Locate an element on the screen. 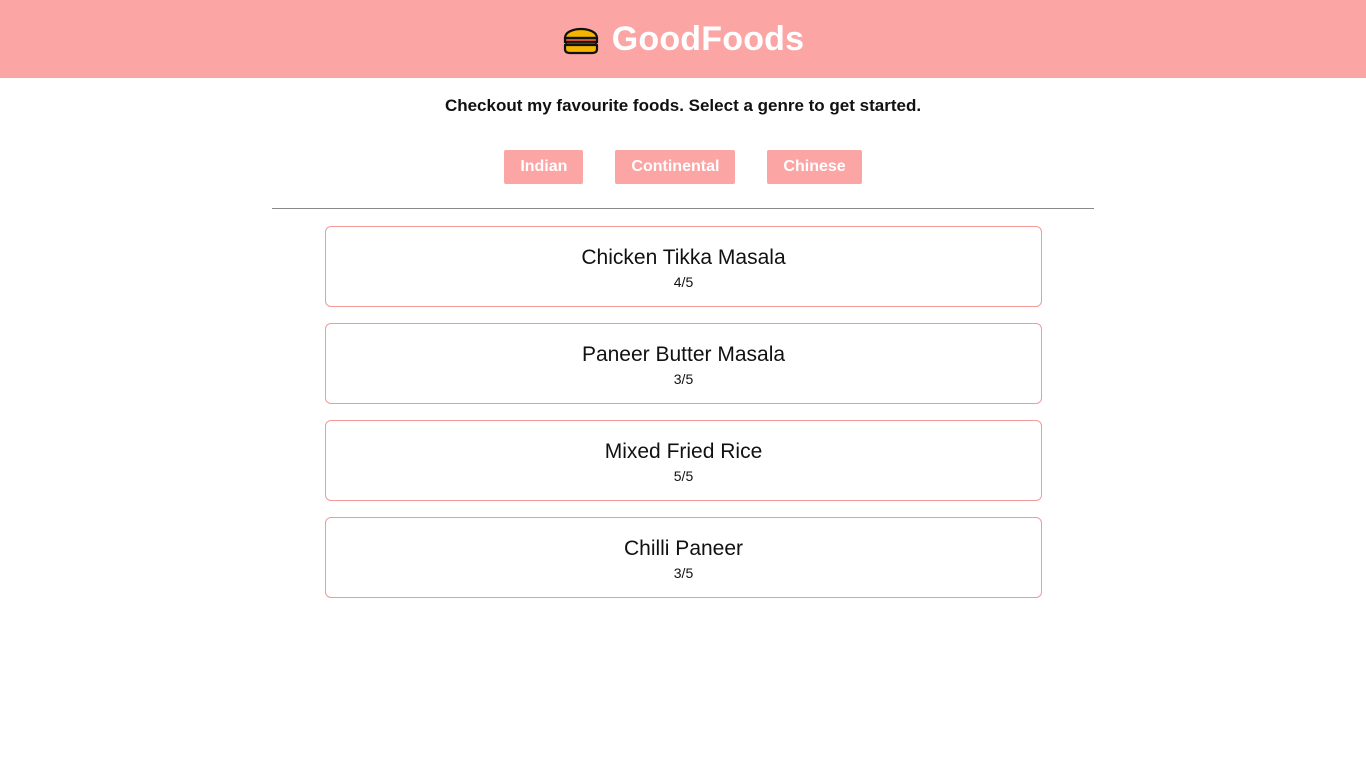 The height and width of the screenshot is (768, 1366). food-name: Chicken Tikka Masala is located at coordinates (683, 257).